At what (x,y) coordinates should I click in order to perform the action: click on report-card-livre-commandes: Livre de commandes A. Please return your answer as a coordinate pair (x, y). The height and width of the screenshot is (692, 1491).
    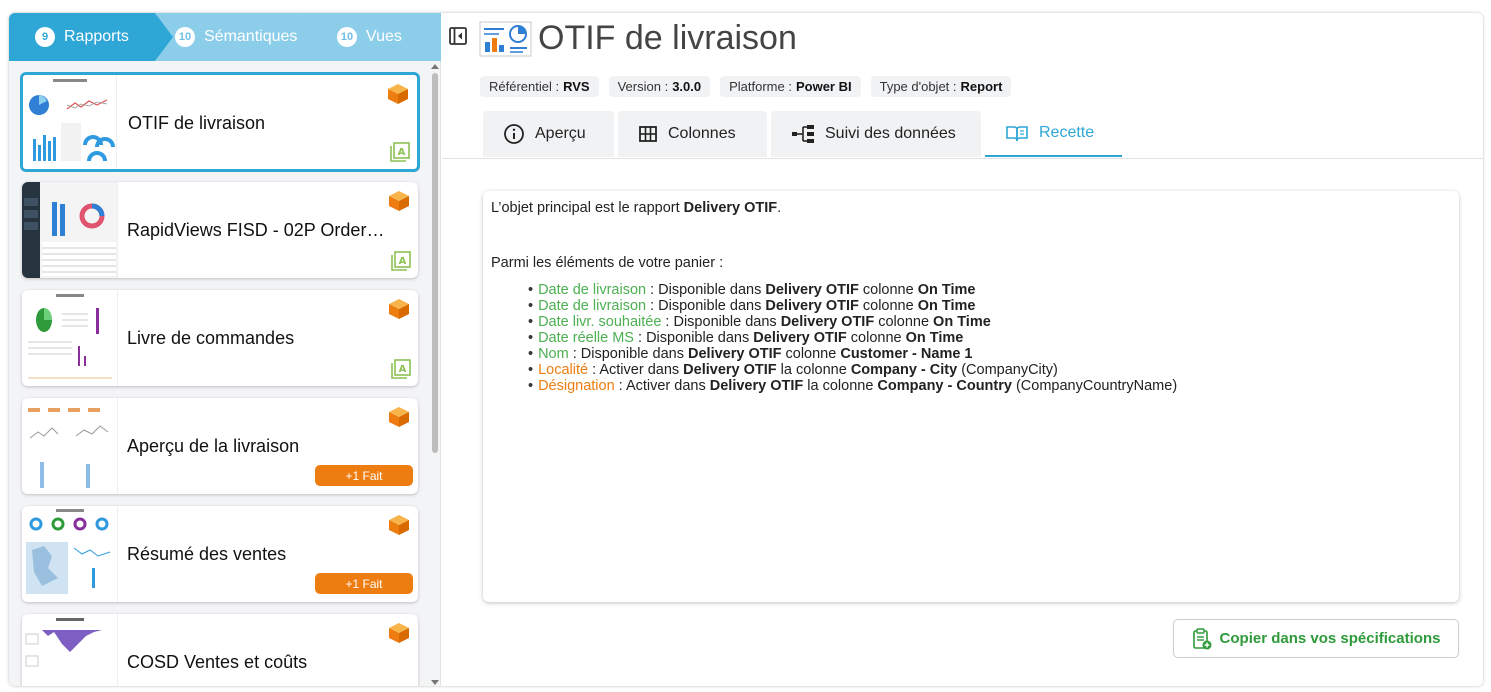
    Looking at the image, I should click on (220, 338).